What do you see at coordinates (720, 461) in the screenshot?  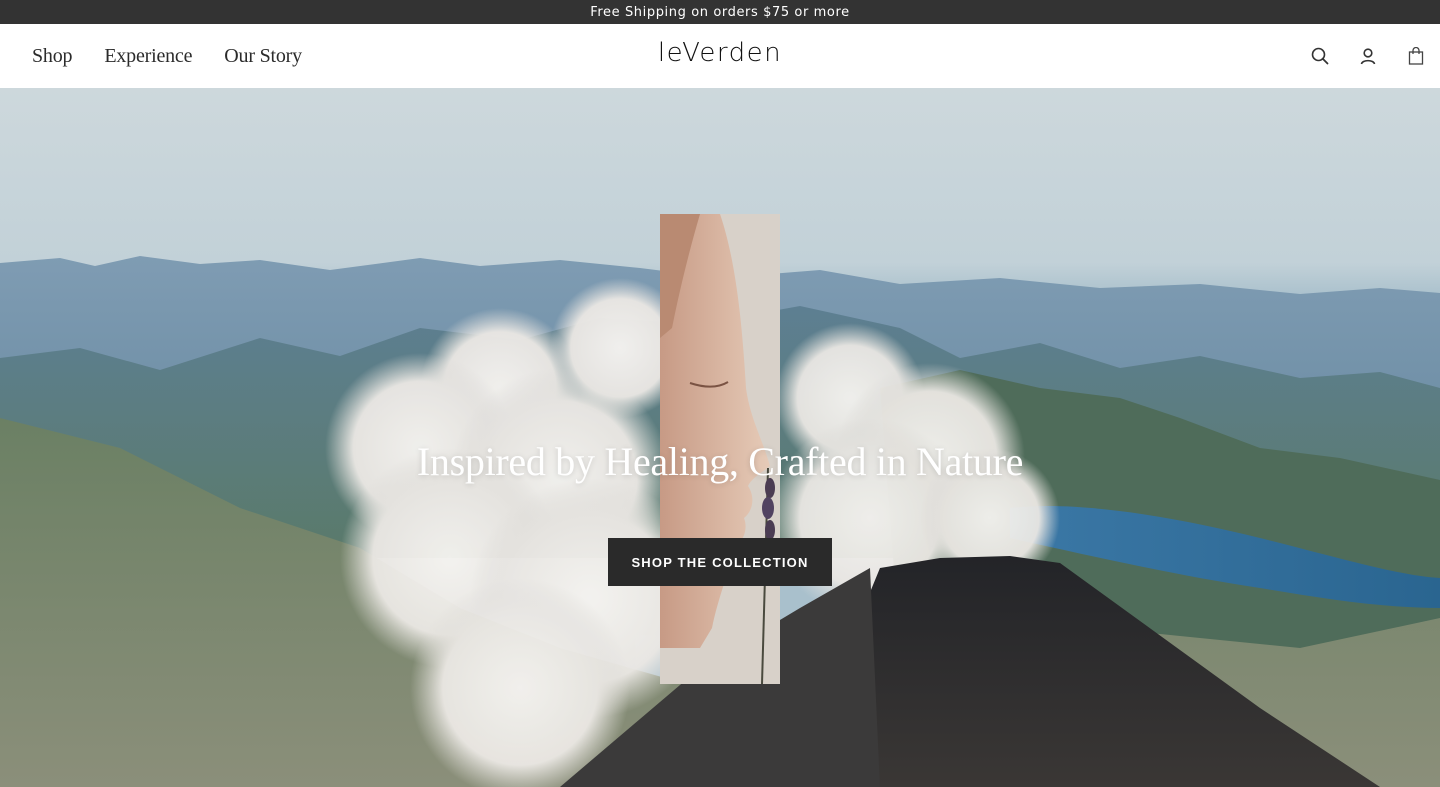 I see `hero-title: Inspired by Healing, Crafted in Nature` at bounding box center [720, 461].